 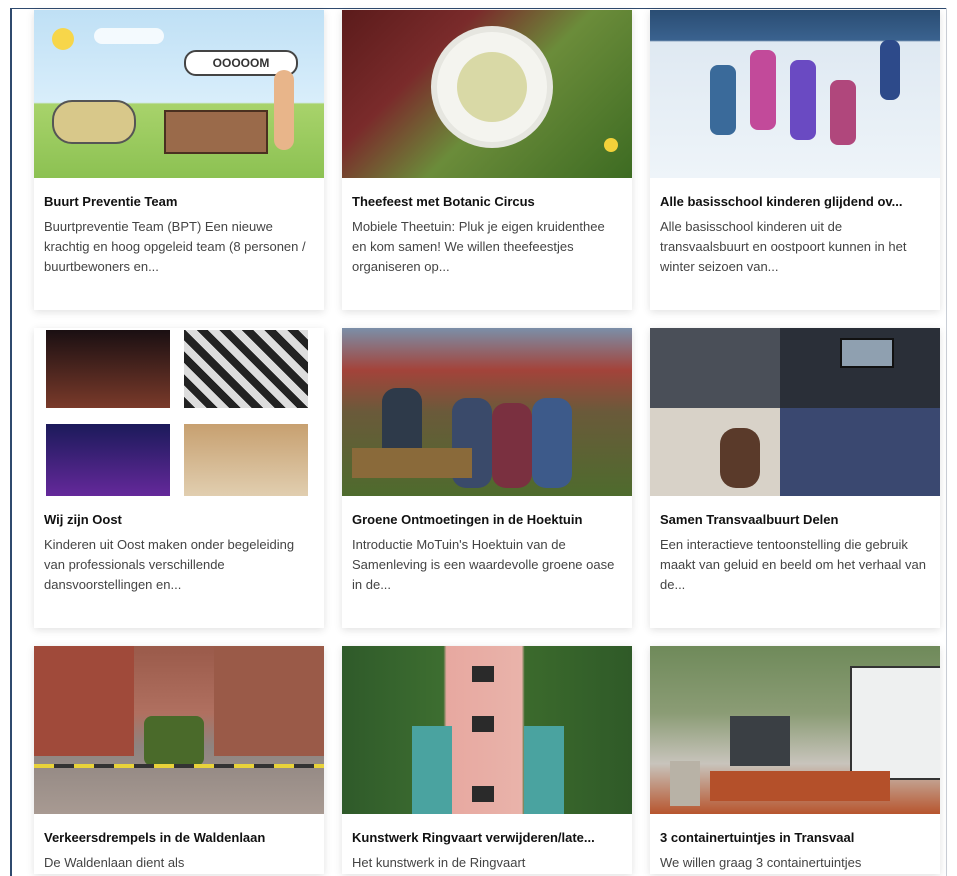 I want to click on card-title: Verkeersdrempels in de Waldenlaan, so click(x=179, y=837).